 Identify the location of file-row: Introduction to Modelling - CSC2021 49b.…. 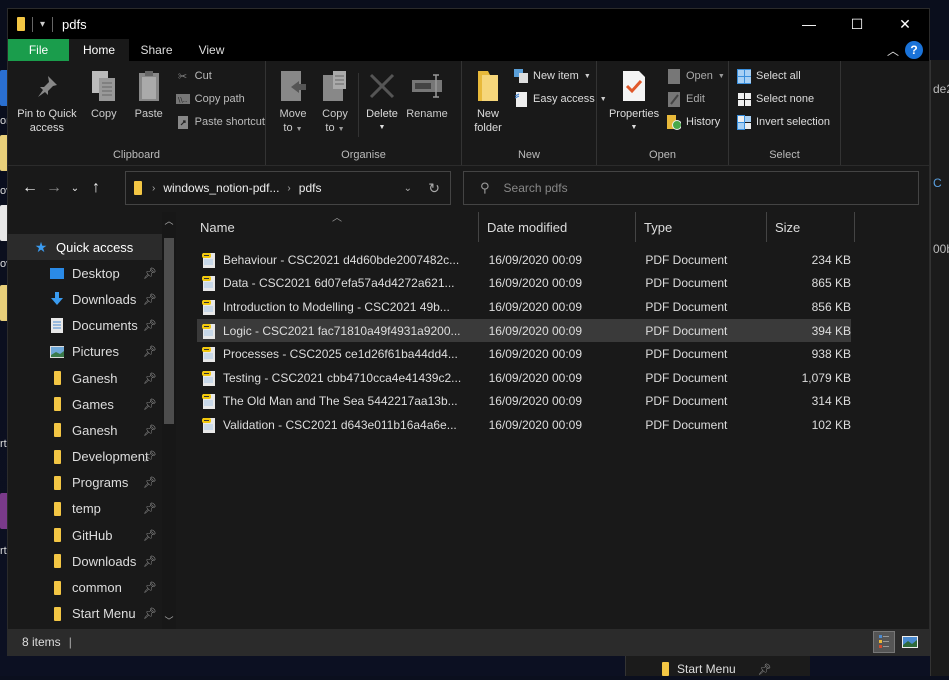
(524, 307).